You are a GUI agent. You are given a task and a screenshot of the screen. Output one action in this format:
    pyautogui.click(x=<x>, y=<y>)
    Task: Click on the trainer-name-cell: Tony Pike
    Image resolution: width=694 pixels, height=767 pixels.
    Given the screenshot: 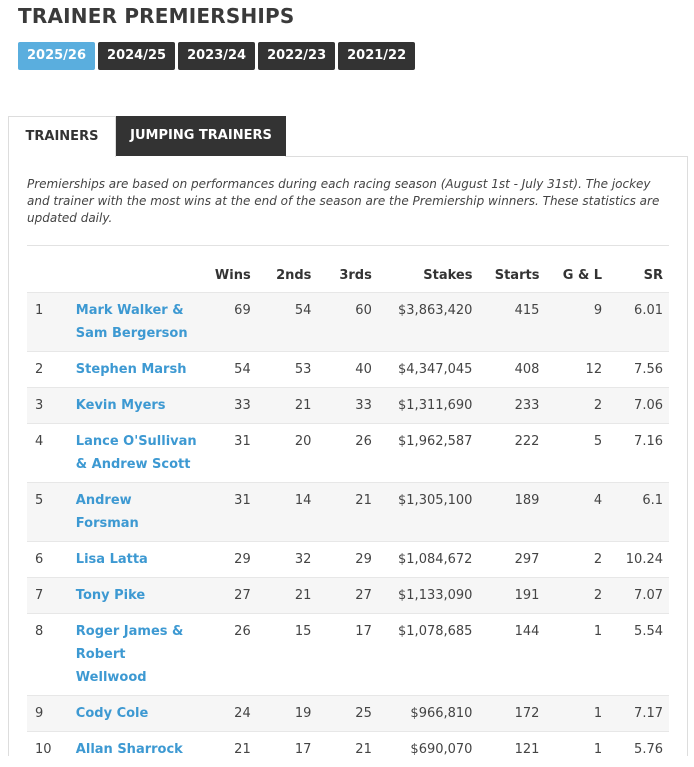 What is the action you would take?
    pyautogui.click(x=137, y=596)
    